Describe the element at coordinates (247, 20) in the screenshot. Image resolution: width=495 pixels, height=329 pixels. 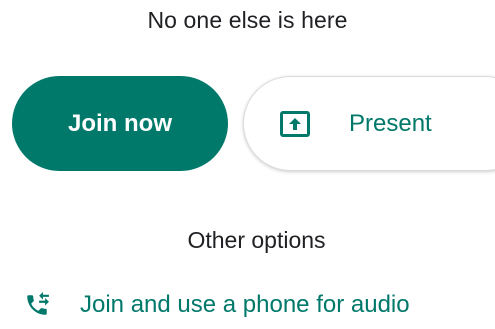
I see `meeting-status-text: No one else is here` at that location.